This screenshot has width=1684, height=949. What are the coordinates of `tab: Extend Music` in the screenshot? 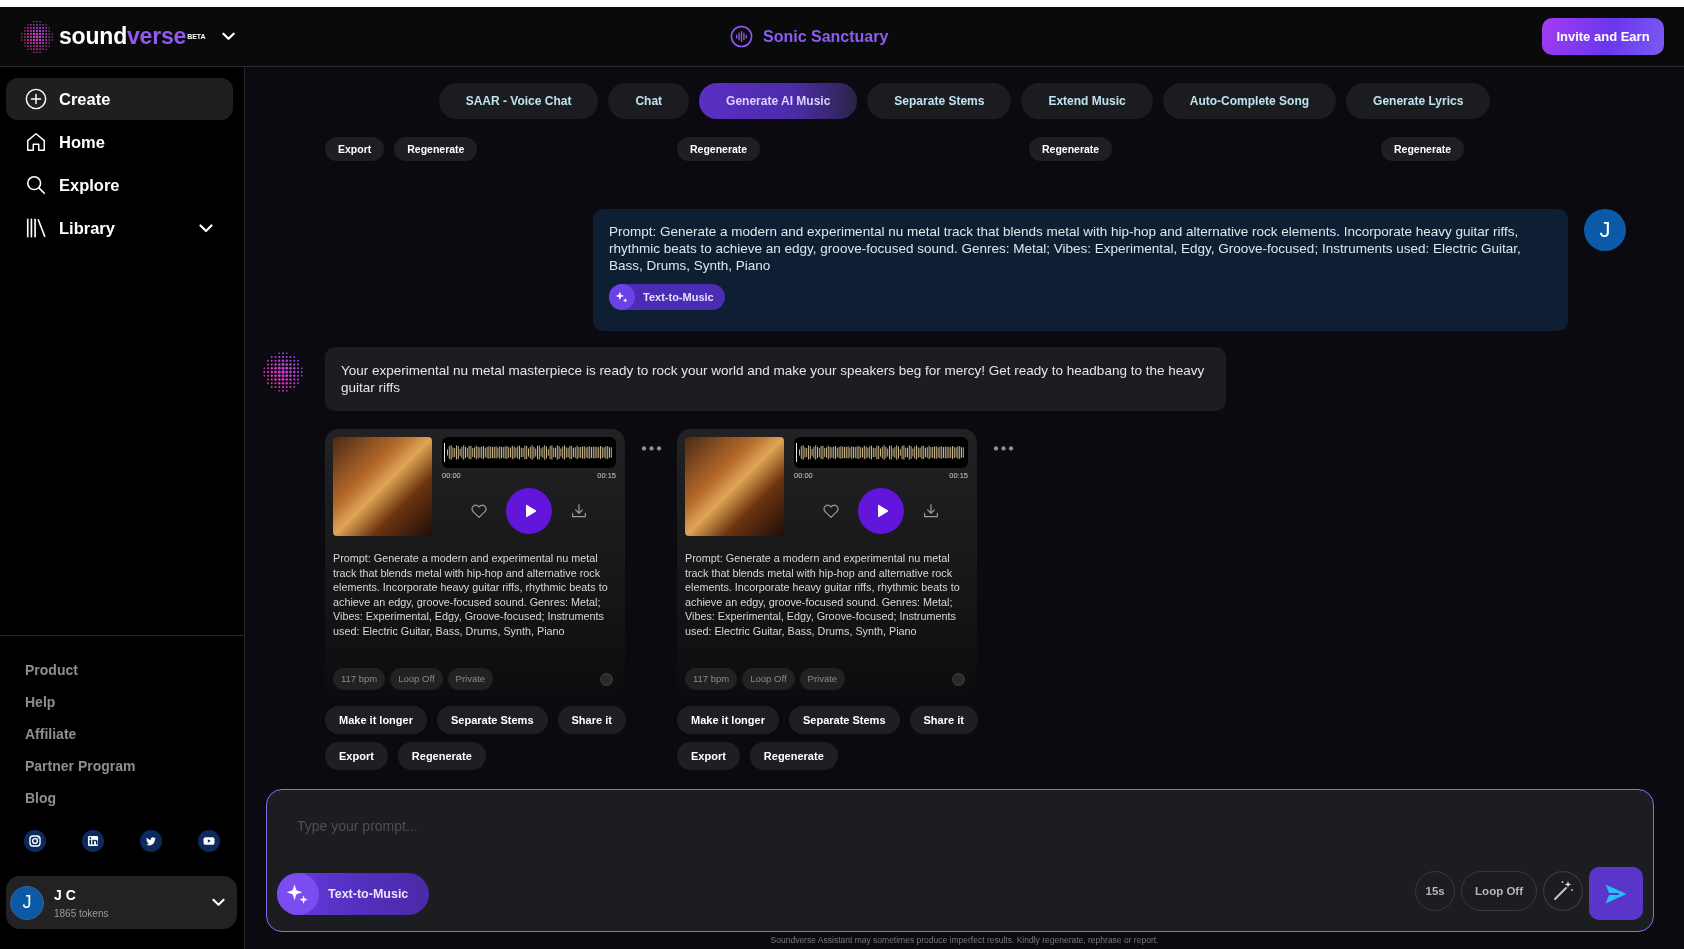 It's located at (1087, 101).